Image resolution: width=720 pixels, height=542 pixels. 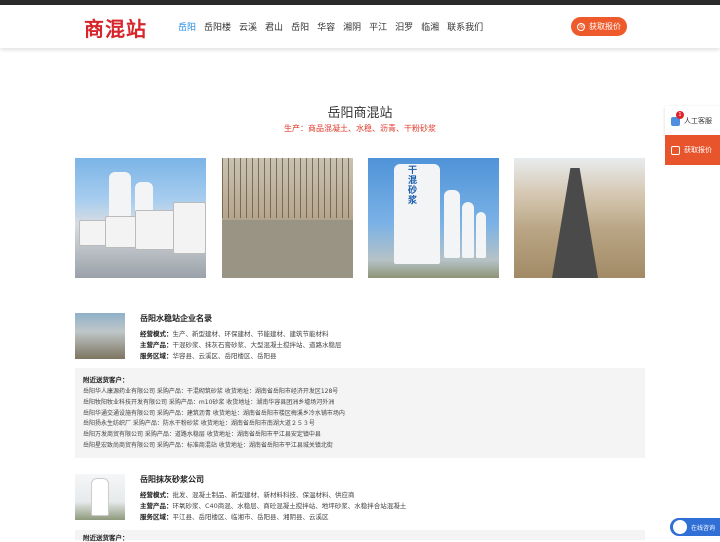 What do you see at coordinates (274, 26) in the screenshot?
I see `nav-item-junshan: 君山` at bounding box center [274, 26].